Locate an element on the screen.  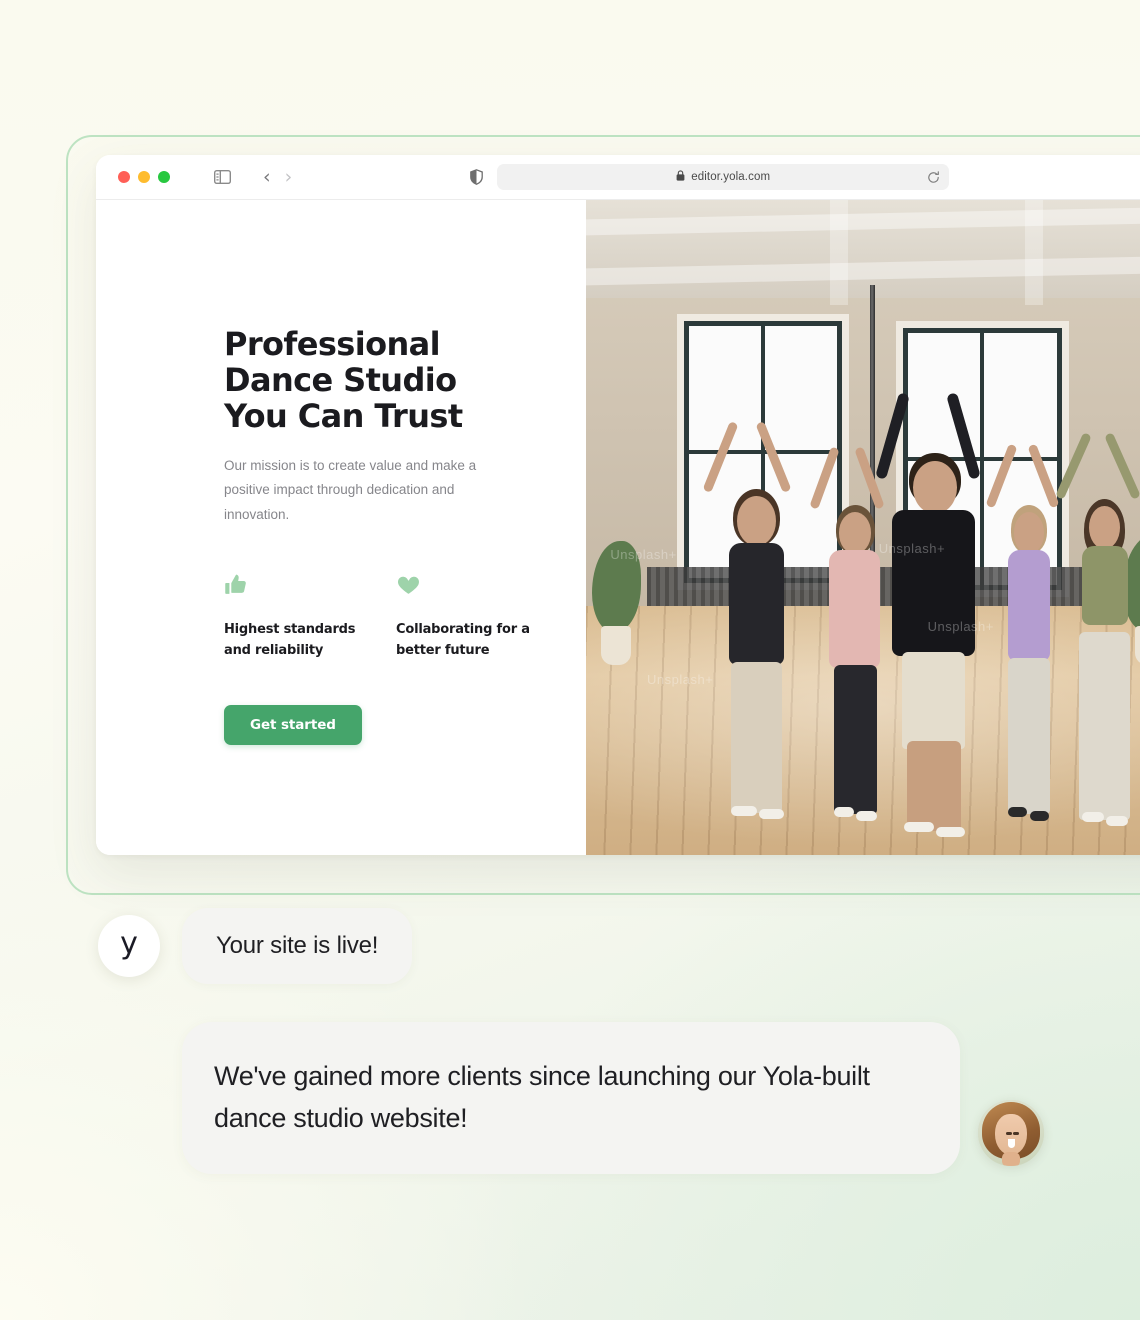
forward-chevron-icon: › is located at coordinates (289, 177).